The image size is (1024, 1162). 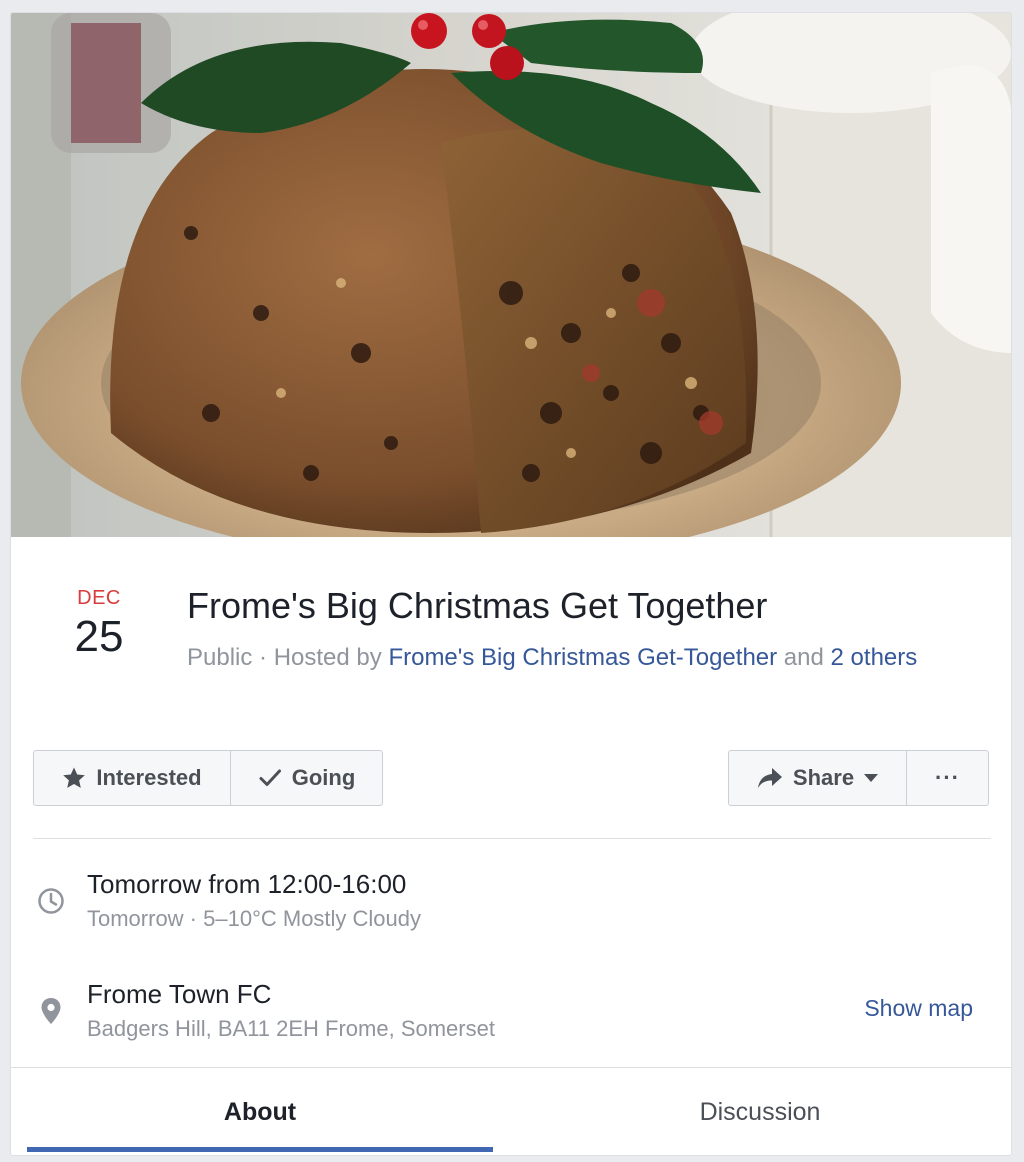 What do you see at coordinates (874, 657) in the screenshot?
I see `others-link: 2 others` at bounding box center [874, 657].